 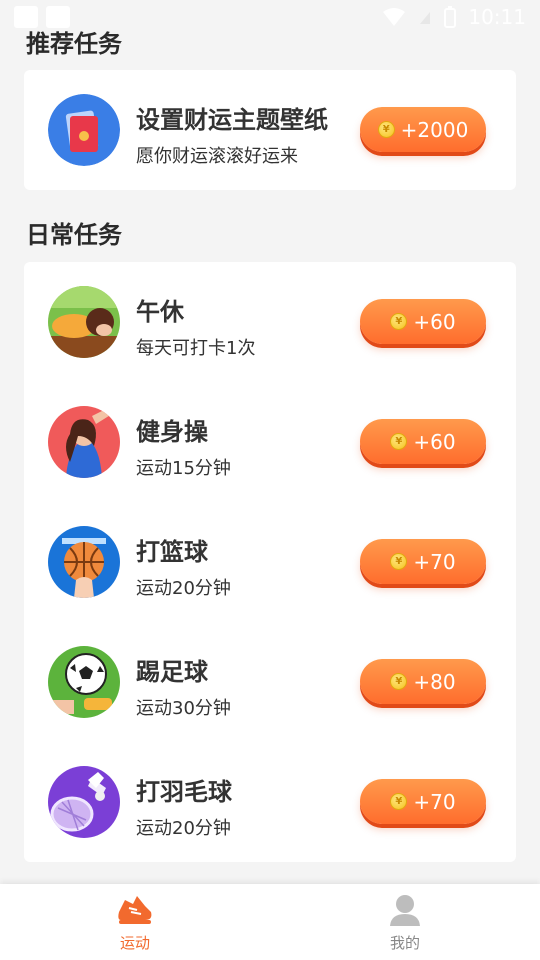 I want to click on task-name: 踢足球, so click(x=172, y=672).